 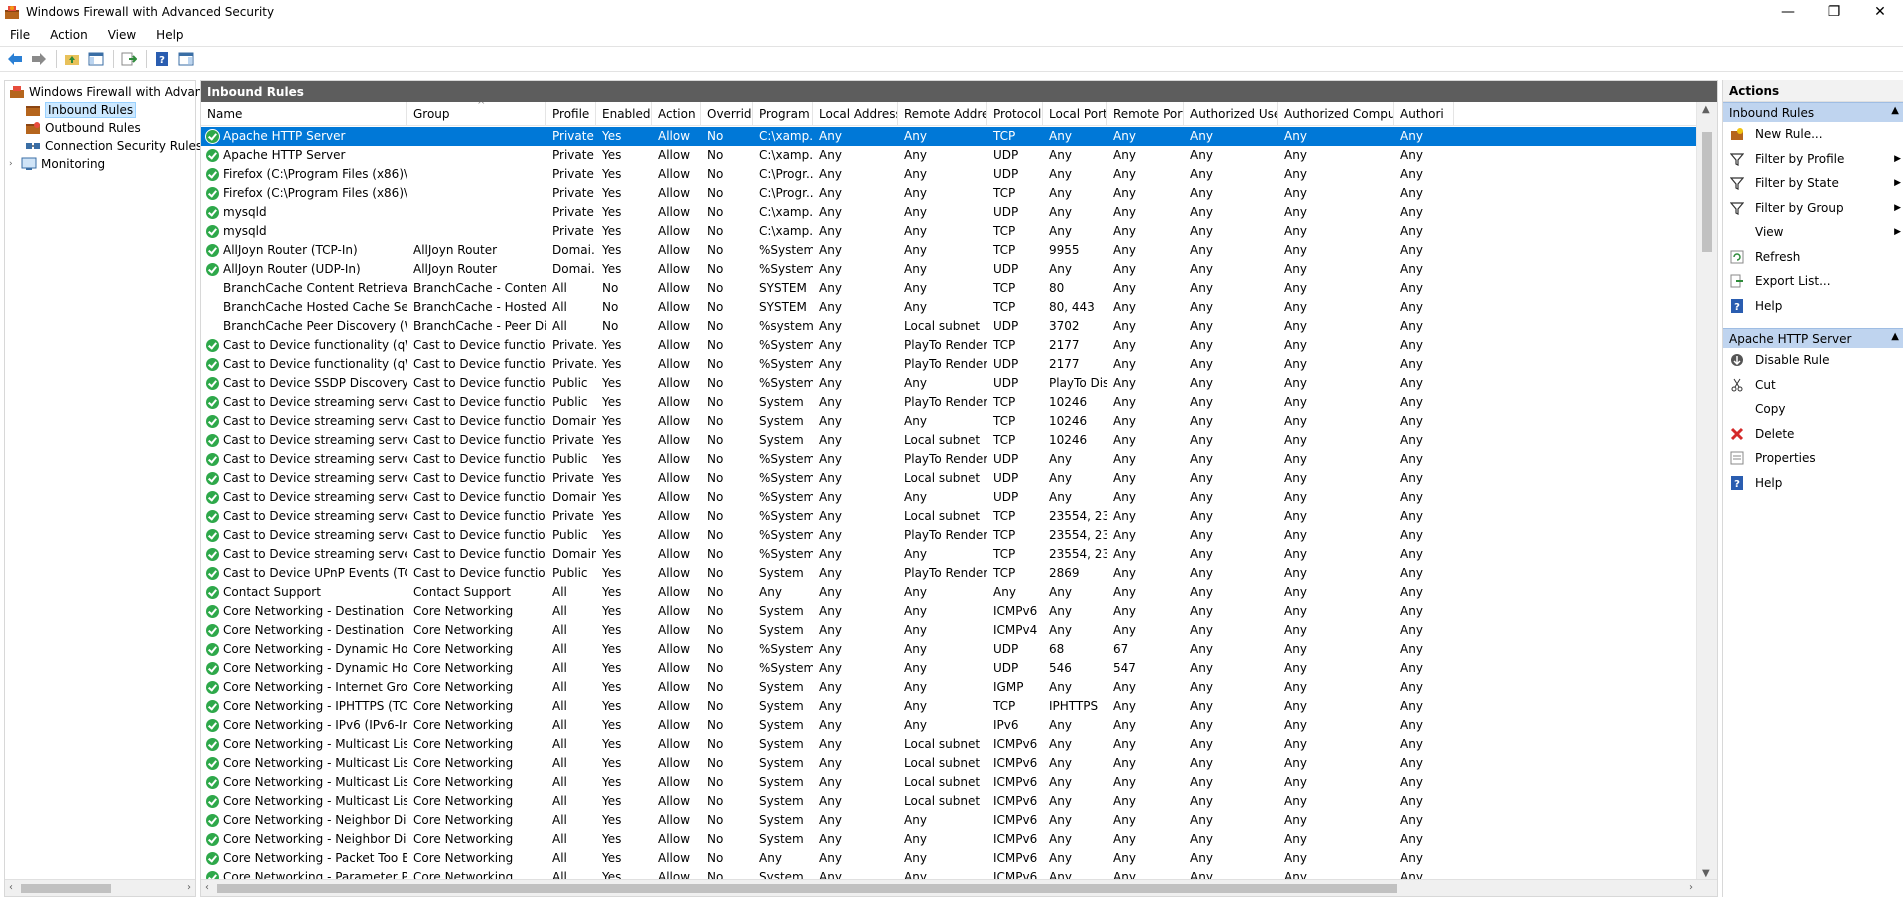 What do you see at coordinates (169, 35) in the screenshot?
I see `menu-help: Help` at bounding box center [169, 35].